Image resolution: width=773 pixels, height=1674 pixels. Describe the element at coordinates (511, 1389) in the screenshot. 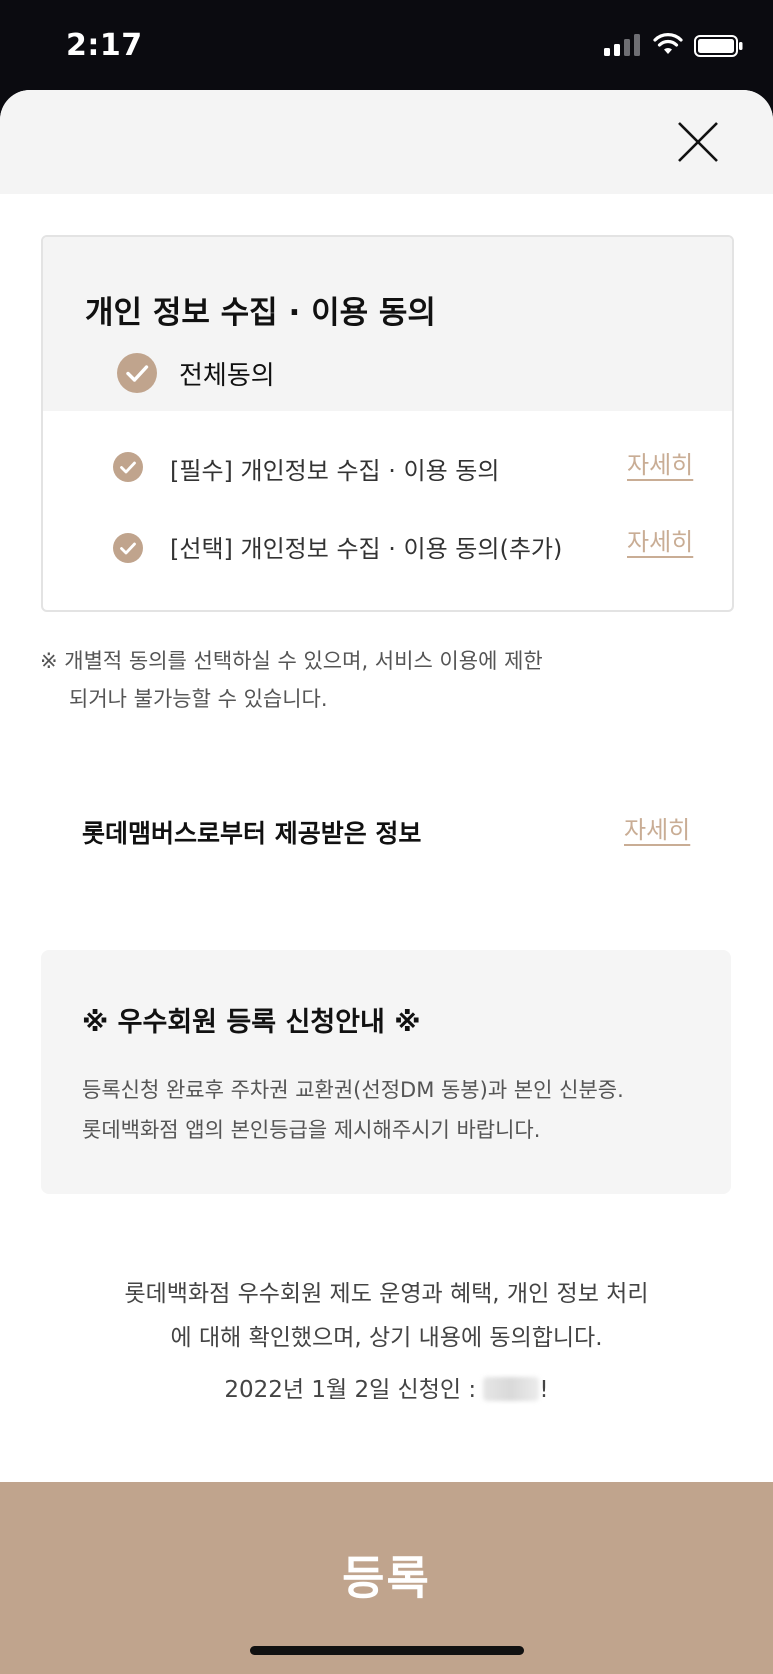

I see `applicant-name-redacted` at that location.